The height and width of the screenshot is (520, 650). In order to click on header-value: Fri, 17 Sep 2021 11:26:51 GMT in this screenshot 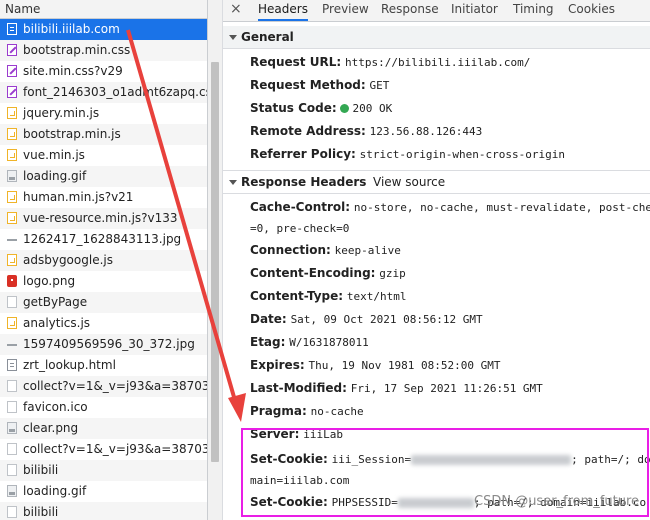, I will do `click(446, 388)`.